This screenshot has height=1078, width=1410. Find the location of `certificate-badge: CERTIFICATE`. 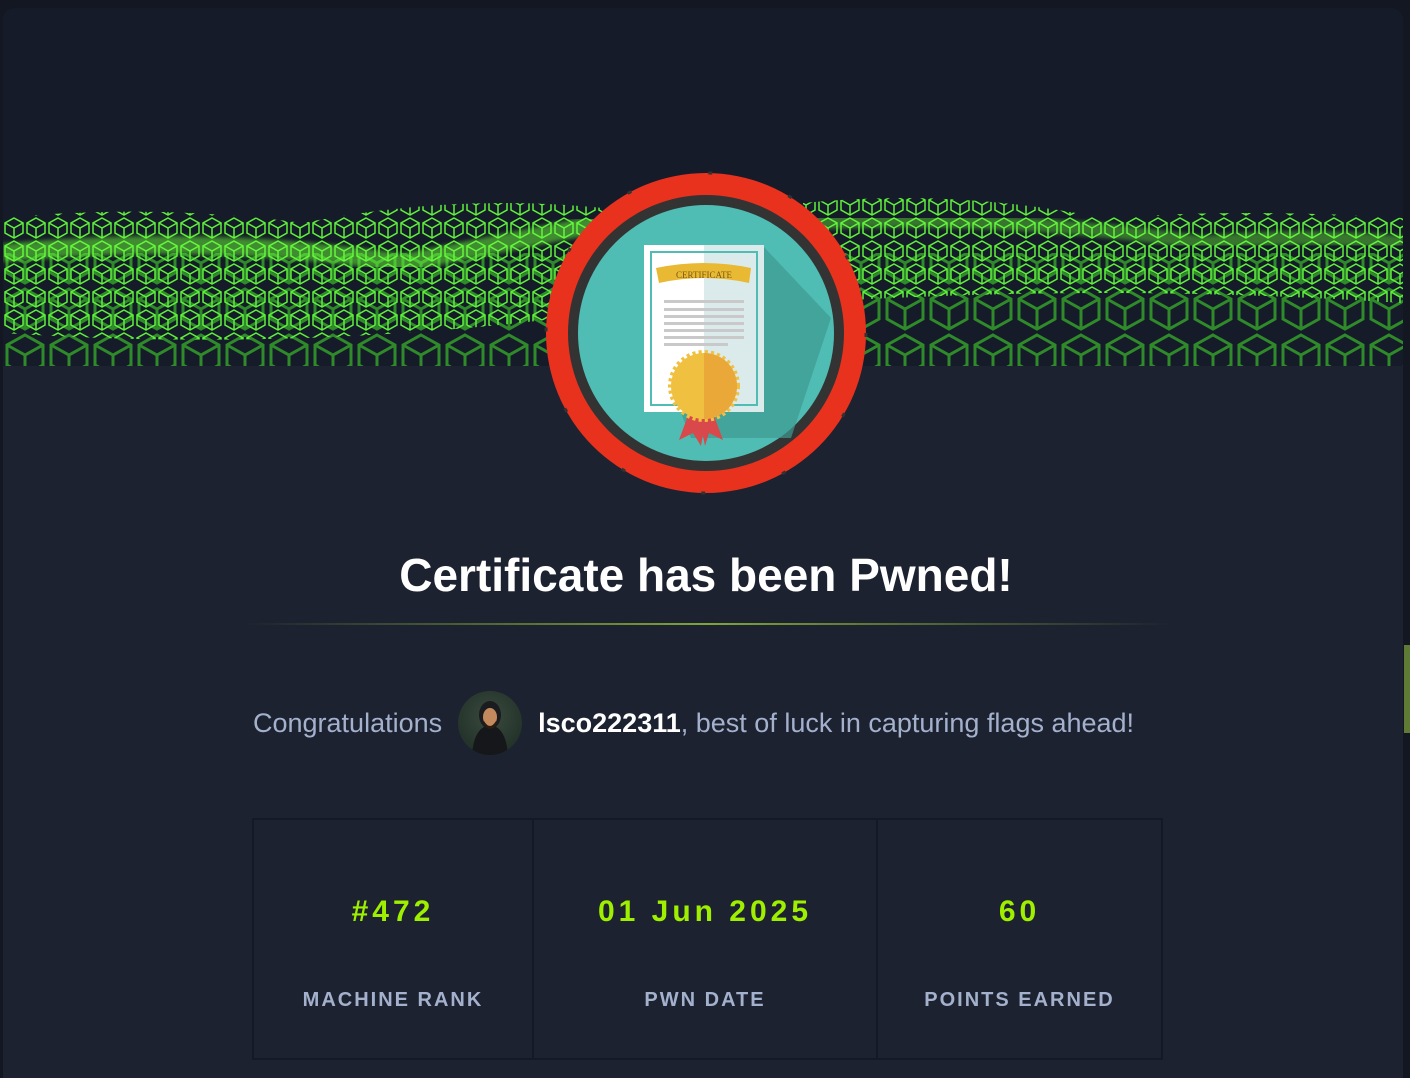

certificate-badge: CERTIFICATE is located at coordinates (706, 333).